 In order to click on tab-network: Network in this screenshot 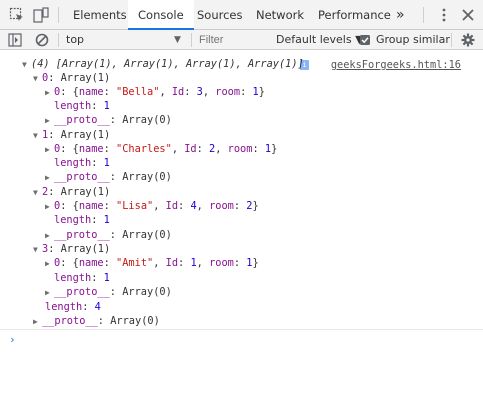, I will do `click(280, 14)`.